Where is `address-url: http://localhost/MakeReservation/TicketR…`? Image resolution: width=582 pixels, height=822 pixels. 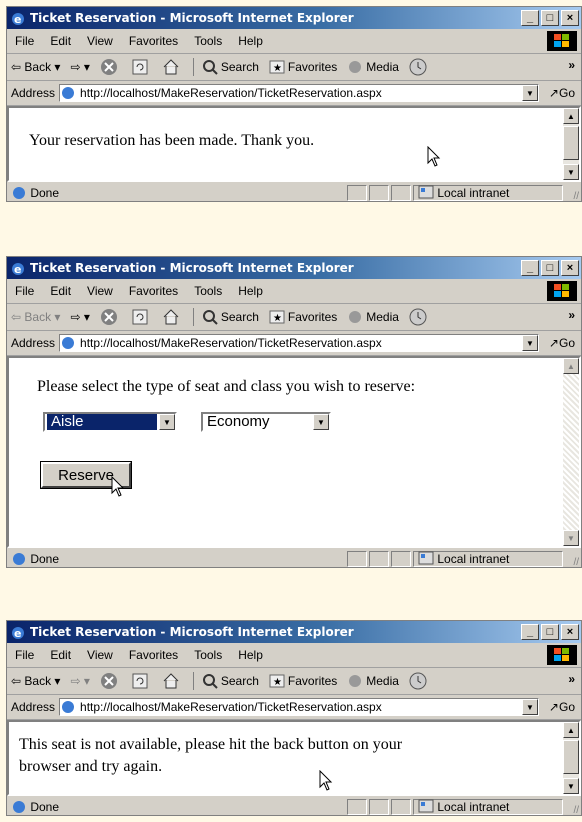 address-url: http://localhost/MakeReservation/TicketR… is located at coordinates (231, 707).